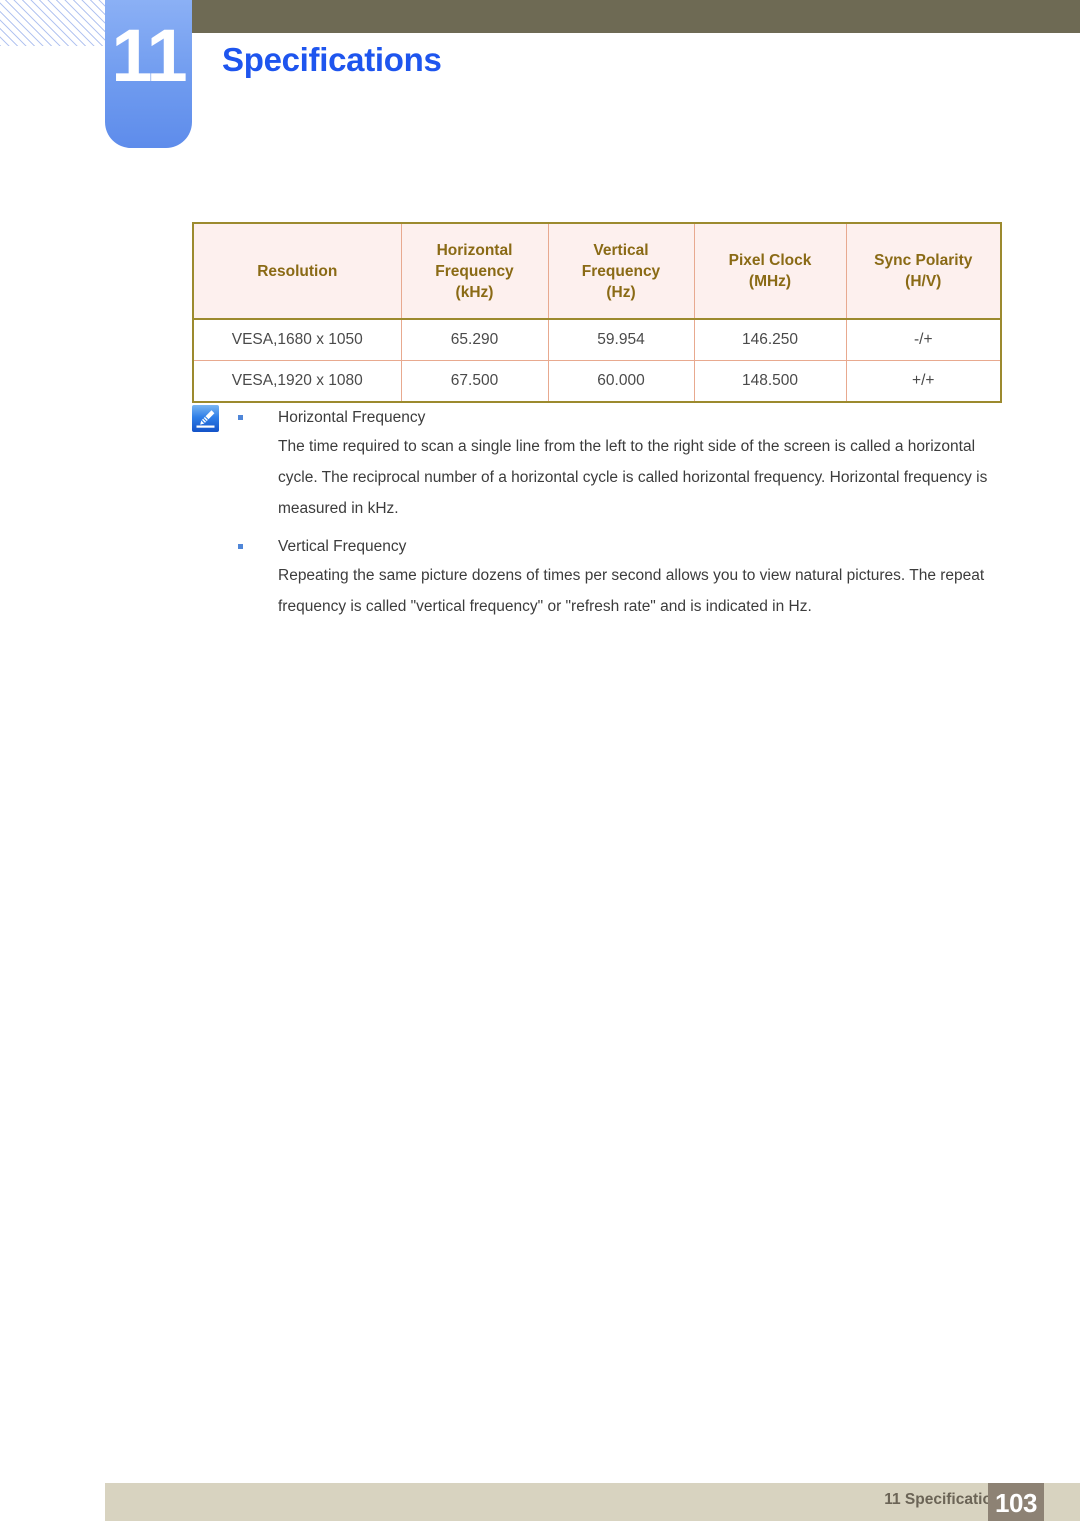 Image resolution: width=1080 pixels, height=1527 pixels. I want to click on column-header-resolution: Resolution, so click(297, 271).